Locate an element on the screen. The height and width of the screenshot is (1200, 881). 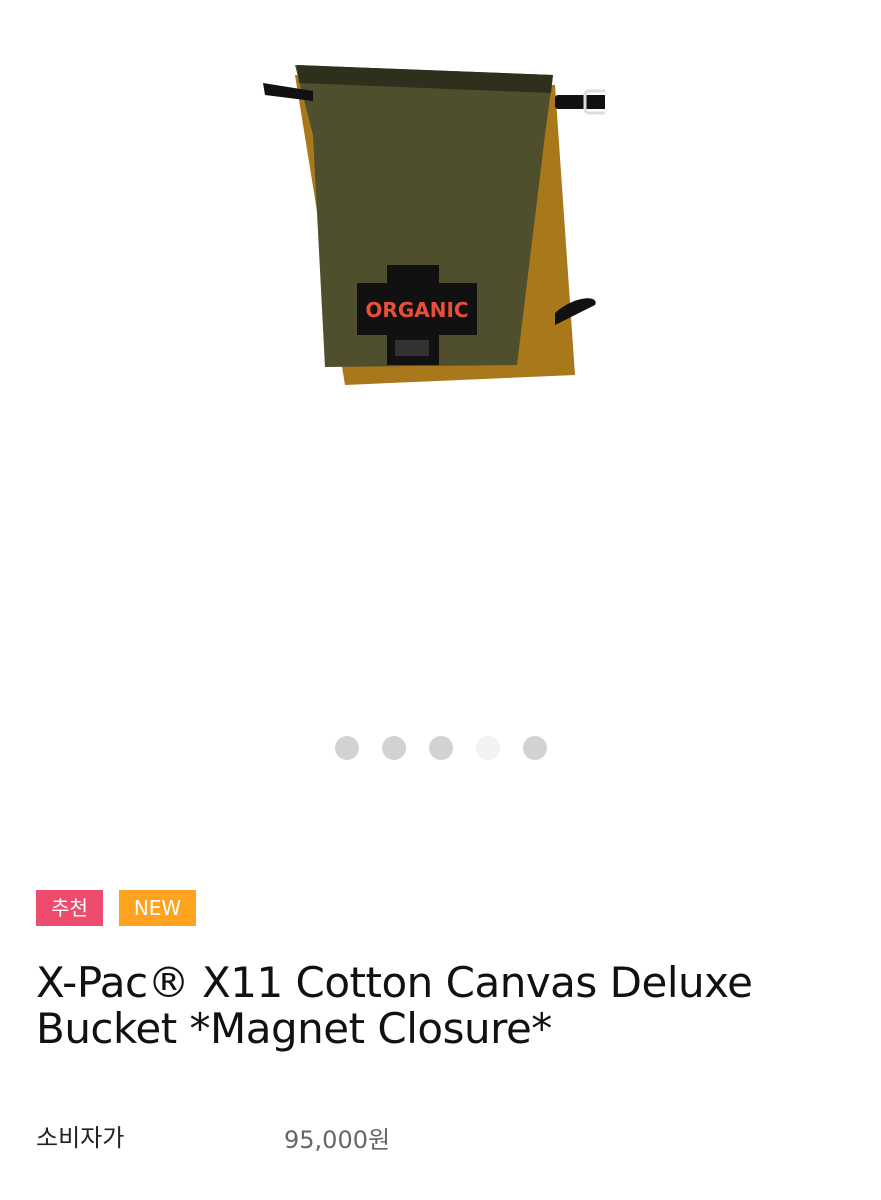
price-row: 소비자가 95,000원 is located at coordinates (446, 1136).